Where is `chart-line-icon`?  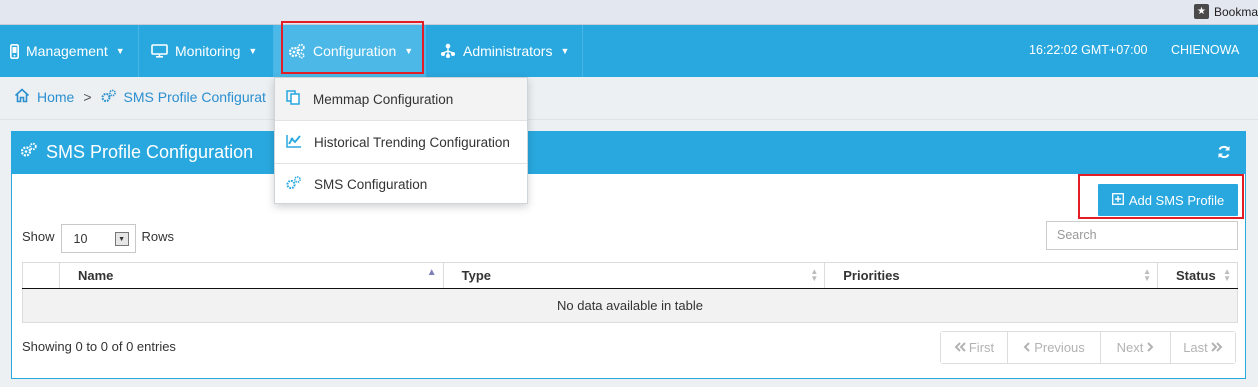 chart-line-icon is located at coordinates (294, 142).